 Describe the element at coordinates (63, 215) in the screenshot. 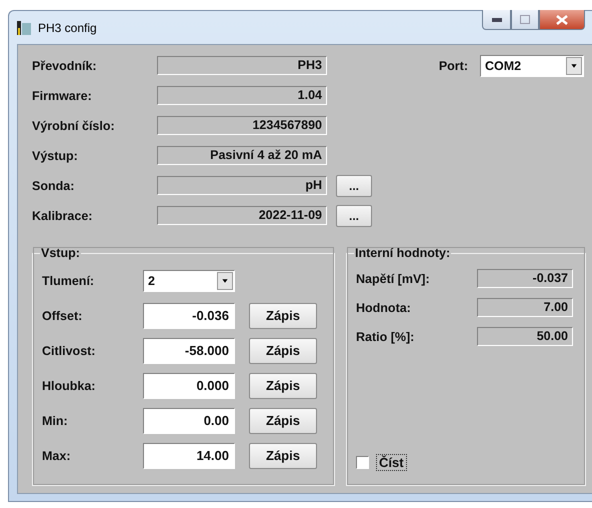

I see `field-label: Kalibrace:` at that location.